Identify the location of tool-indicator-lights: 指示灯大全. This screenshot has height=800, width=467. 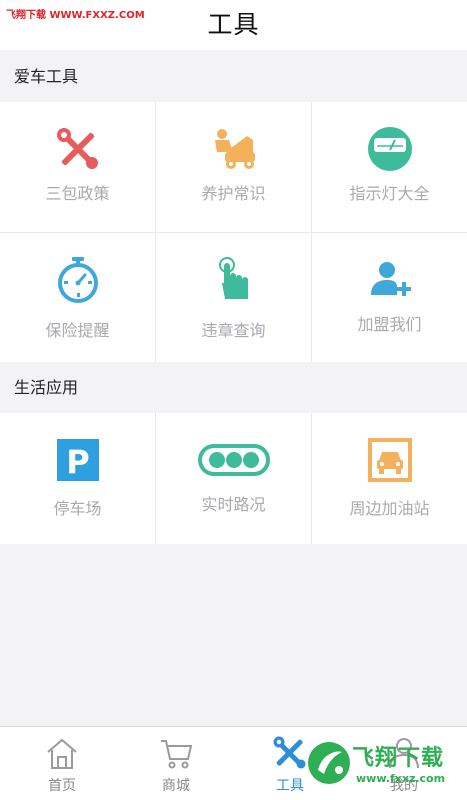
(389, 167).